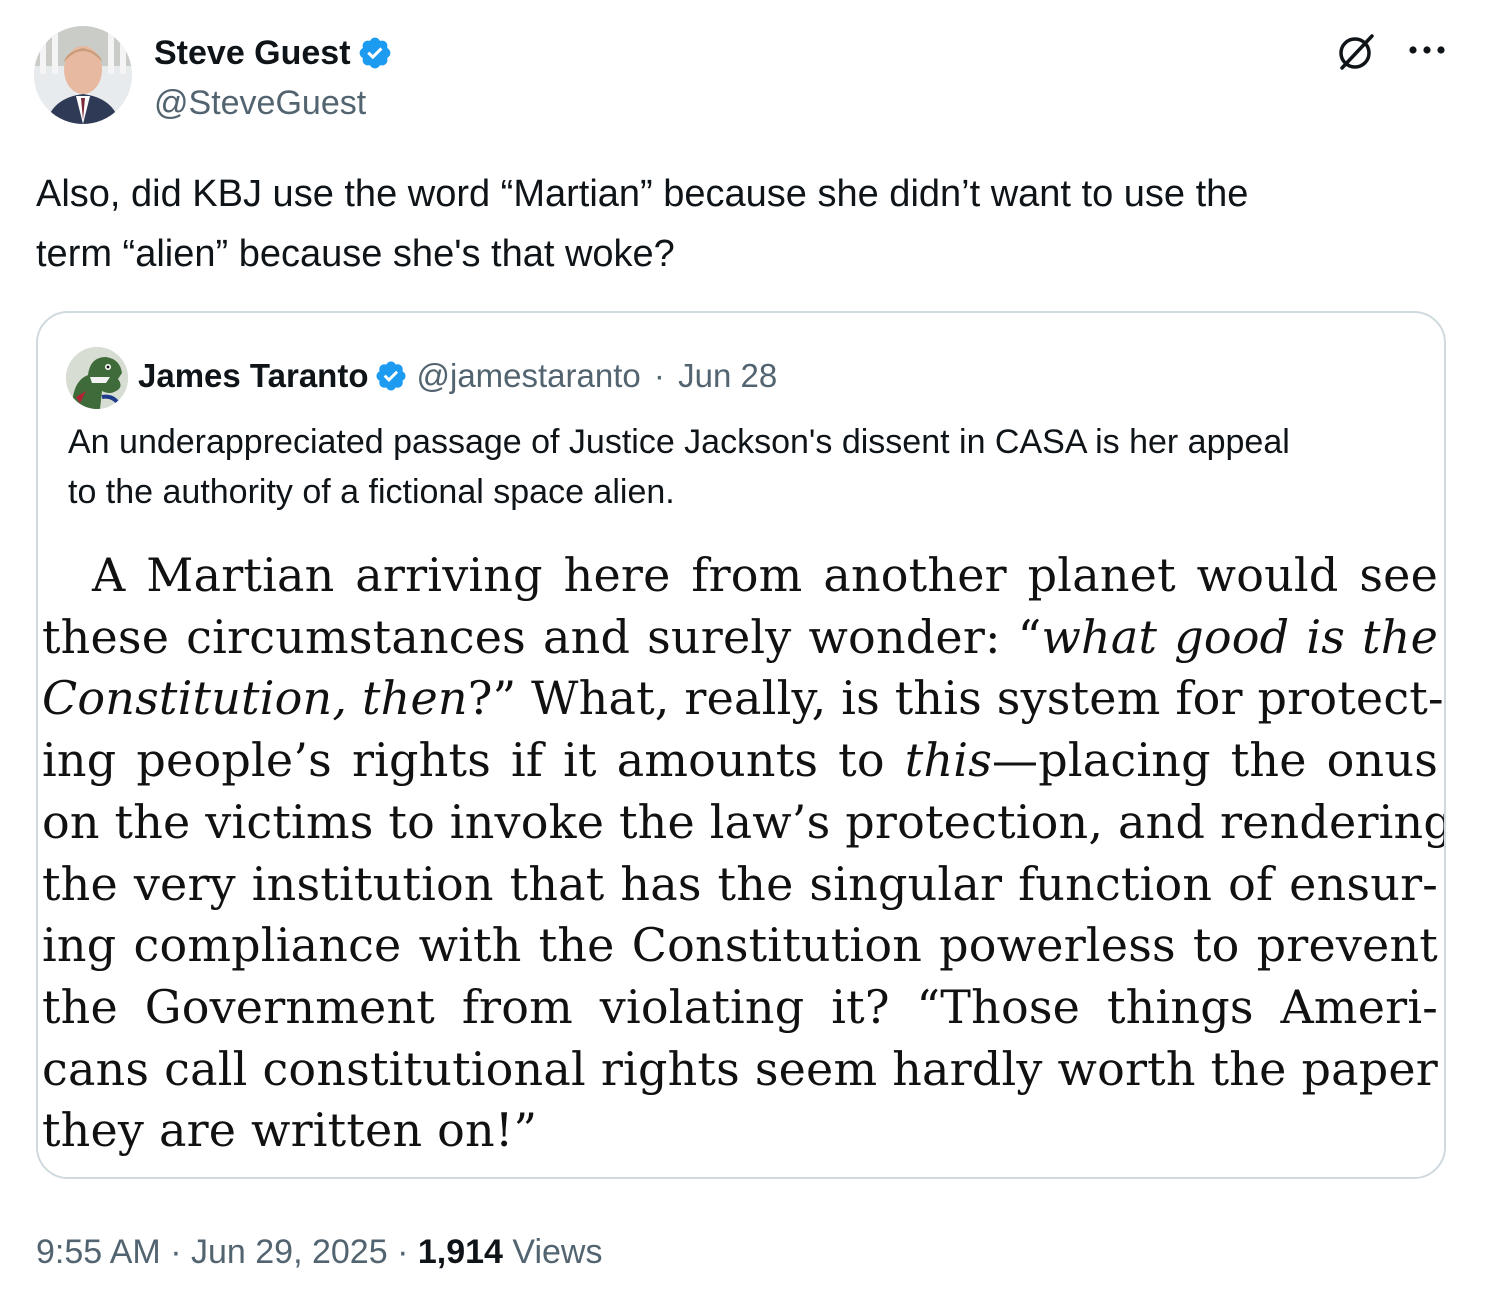  What do you see at coordinates (355, 254) in the screenshot?
I see `tweet-text-line: term “alien” because she's that woke?` at bounding box center [355, 254].